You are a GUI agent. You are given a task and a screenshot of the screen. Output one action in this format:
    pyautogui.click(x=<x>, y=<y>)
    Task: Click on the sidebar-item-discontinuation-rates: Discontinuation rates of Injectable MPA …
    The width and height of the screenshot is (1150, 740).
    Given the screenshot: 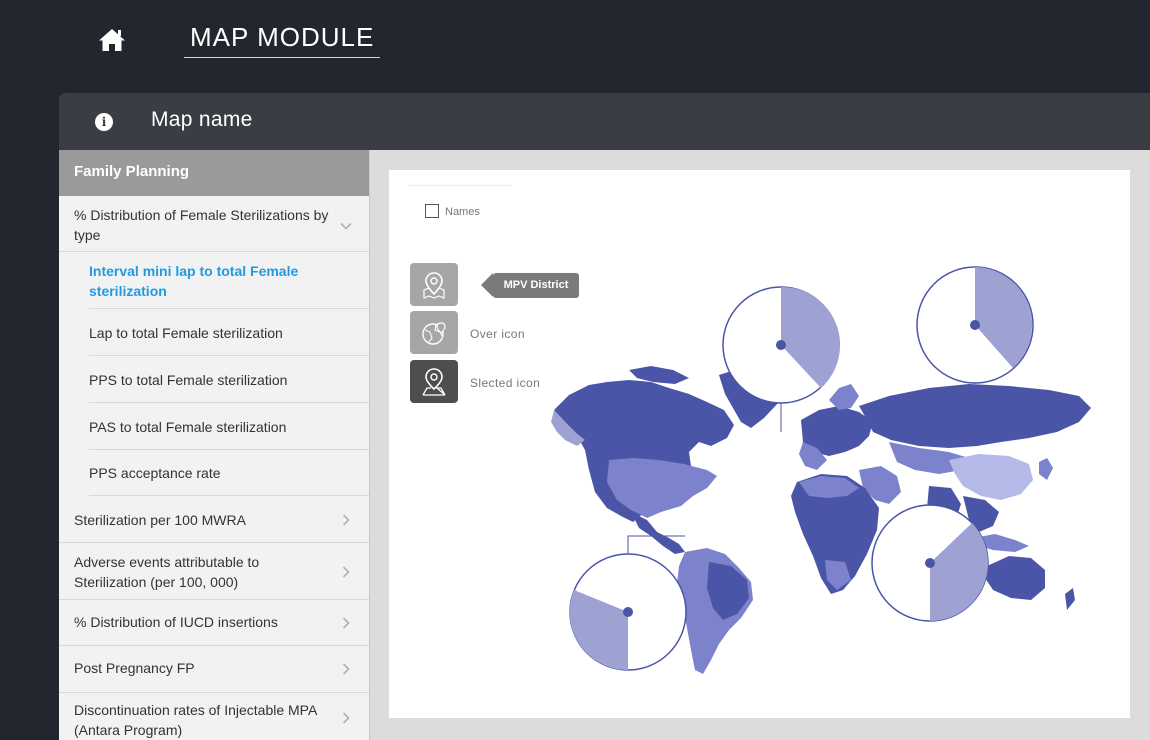 What is the action you would take?
    pyautogui.click(x=214, y=716)
    